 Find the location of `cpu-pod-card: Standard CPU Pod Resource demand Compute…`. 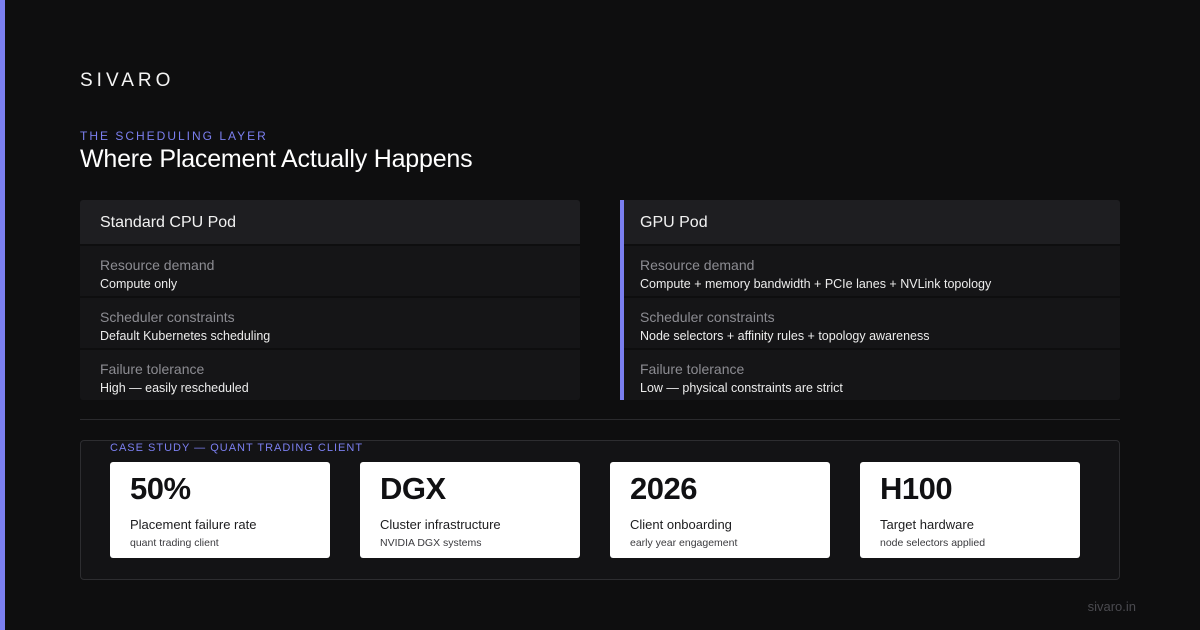

cpu-pod-card: Standard CPU Pod Resource demand Compute… is located at coordinates (330, 300).